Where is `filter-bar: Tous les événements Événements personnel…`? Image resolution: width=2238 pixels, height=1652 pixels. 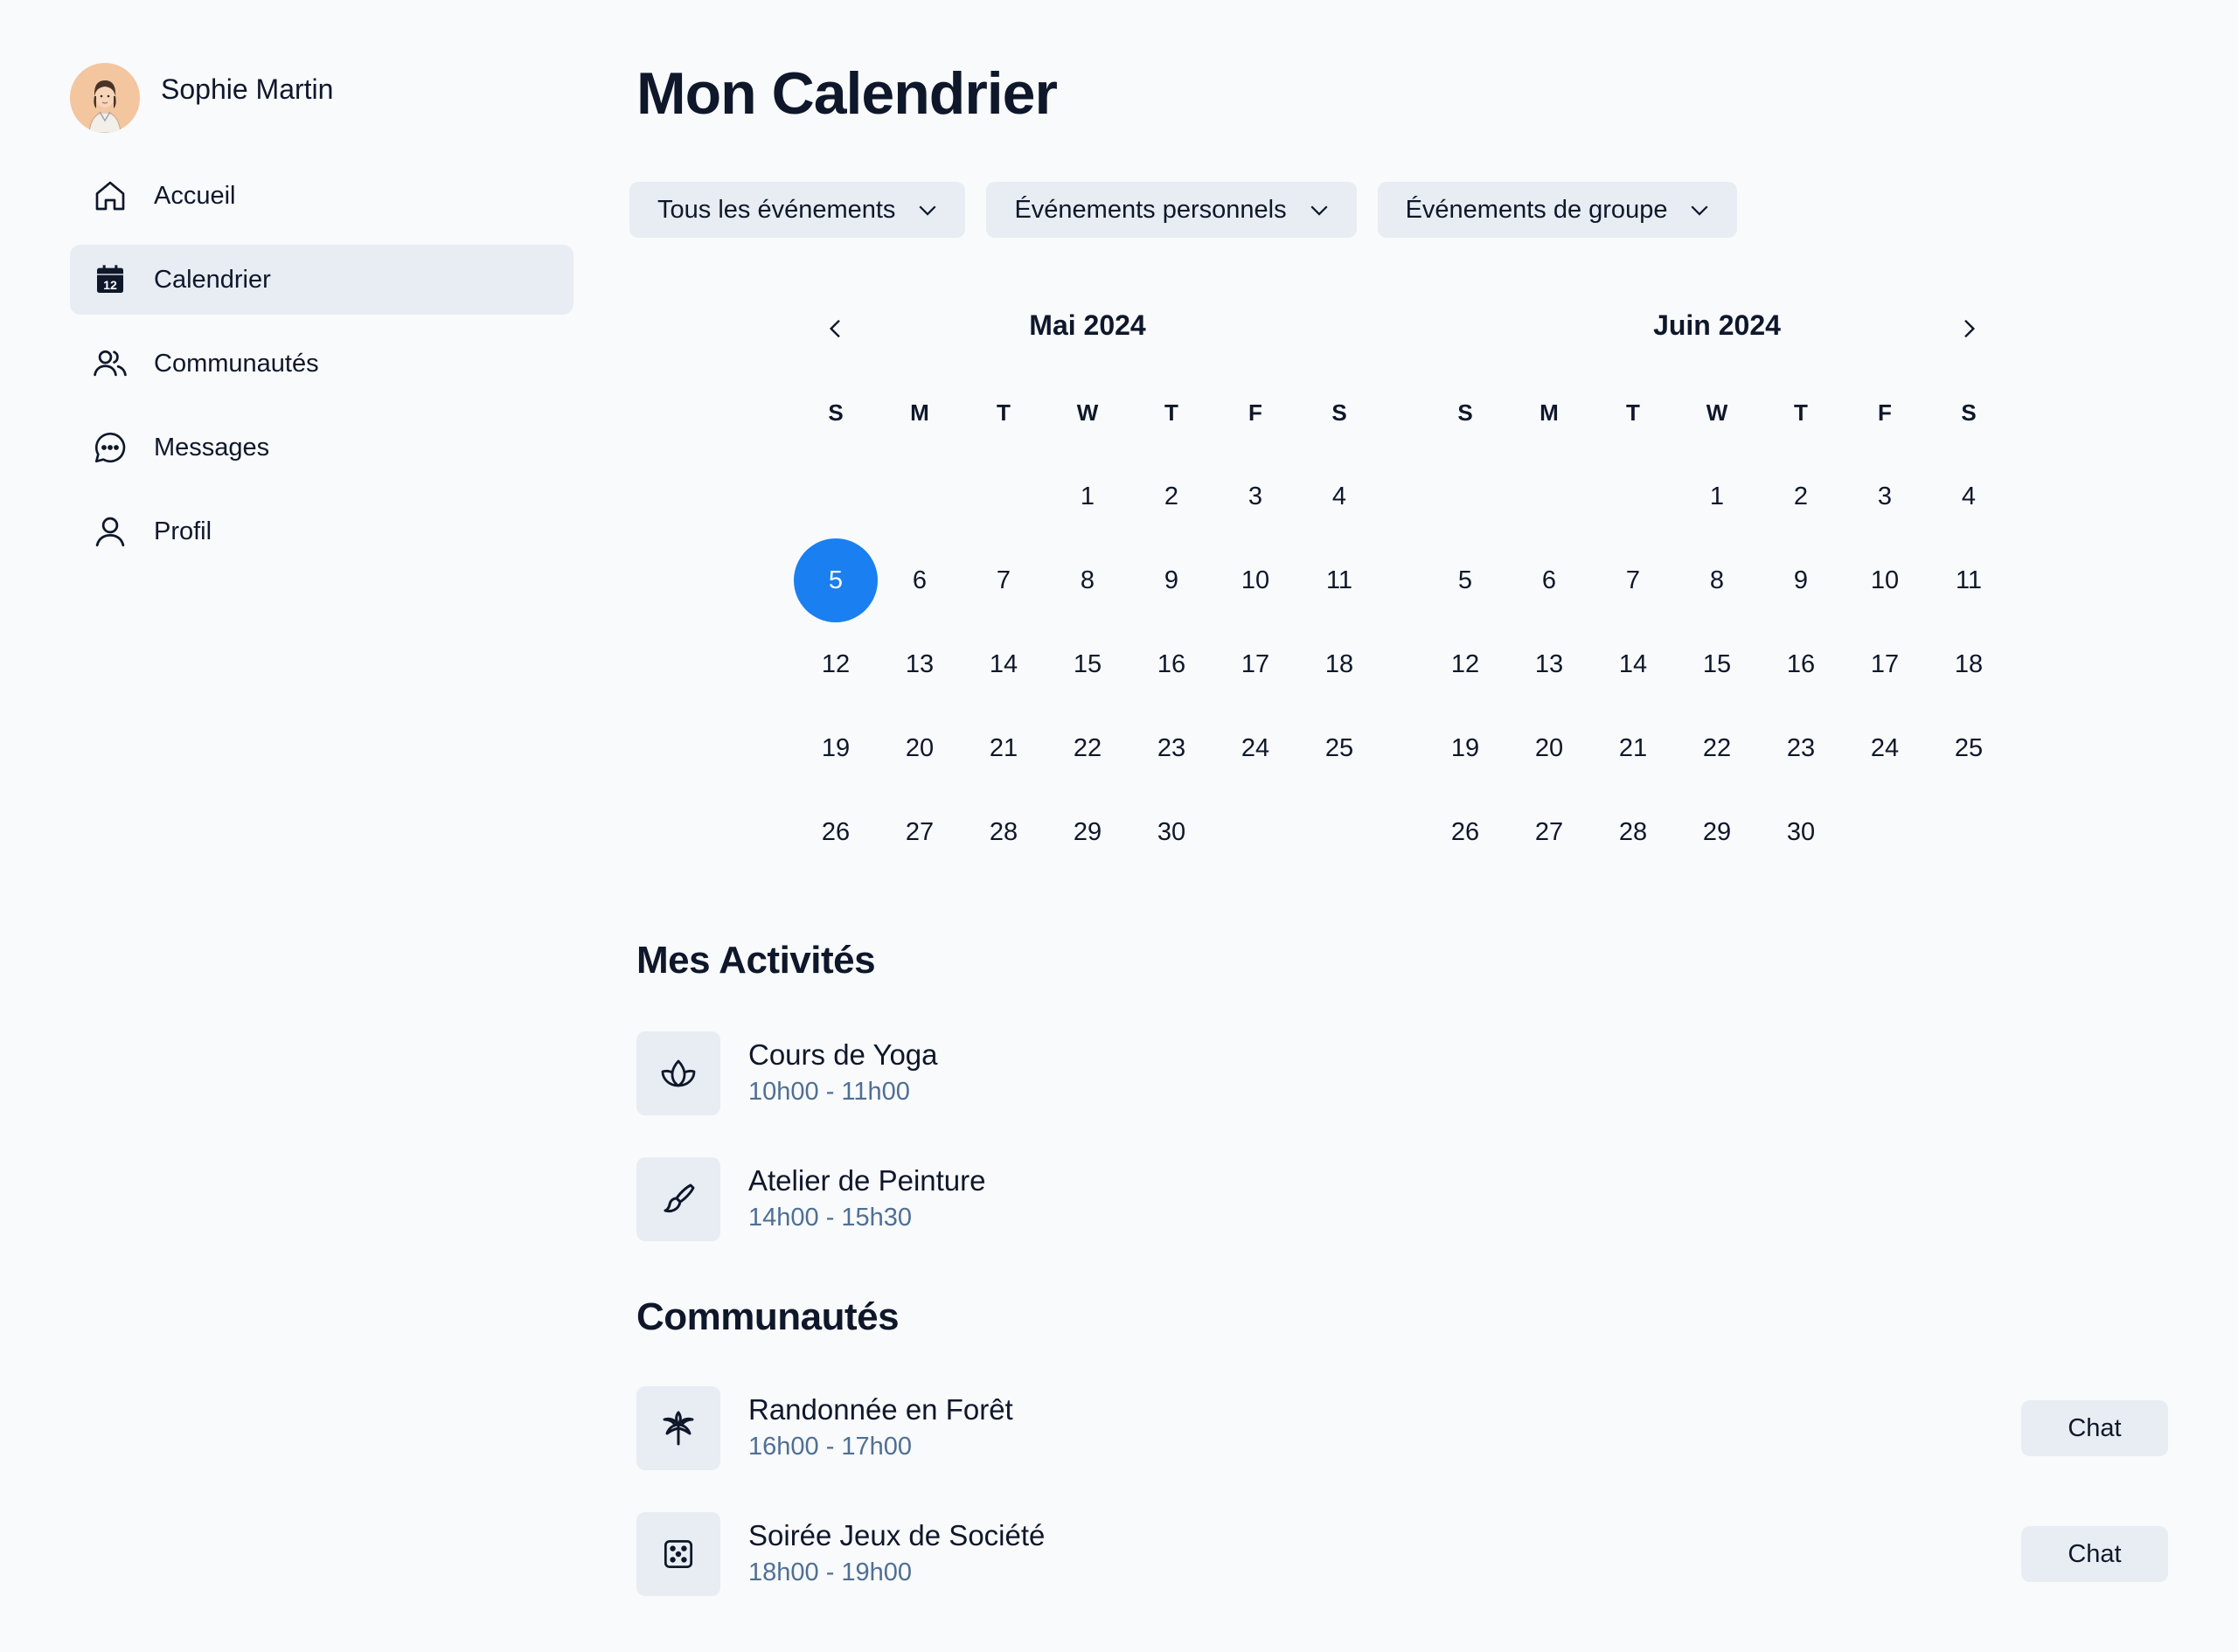 filter-bar: Tous les événements Événements personnel… is located at coordinates (1183, 210).